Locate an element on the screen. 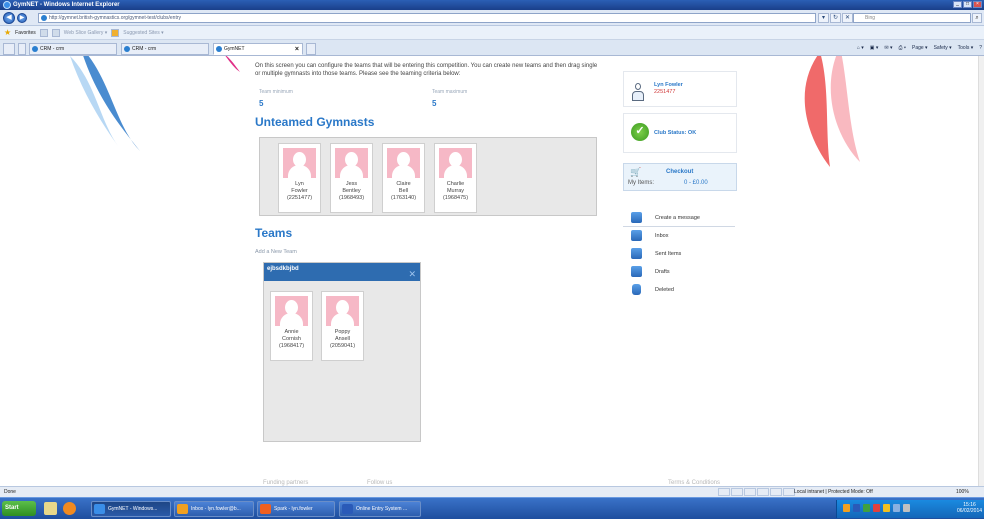 The image size is (984, 519). security-zone: Local intranet | Protected Mode: Off is located at coordinates (833, 492).